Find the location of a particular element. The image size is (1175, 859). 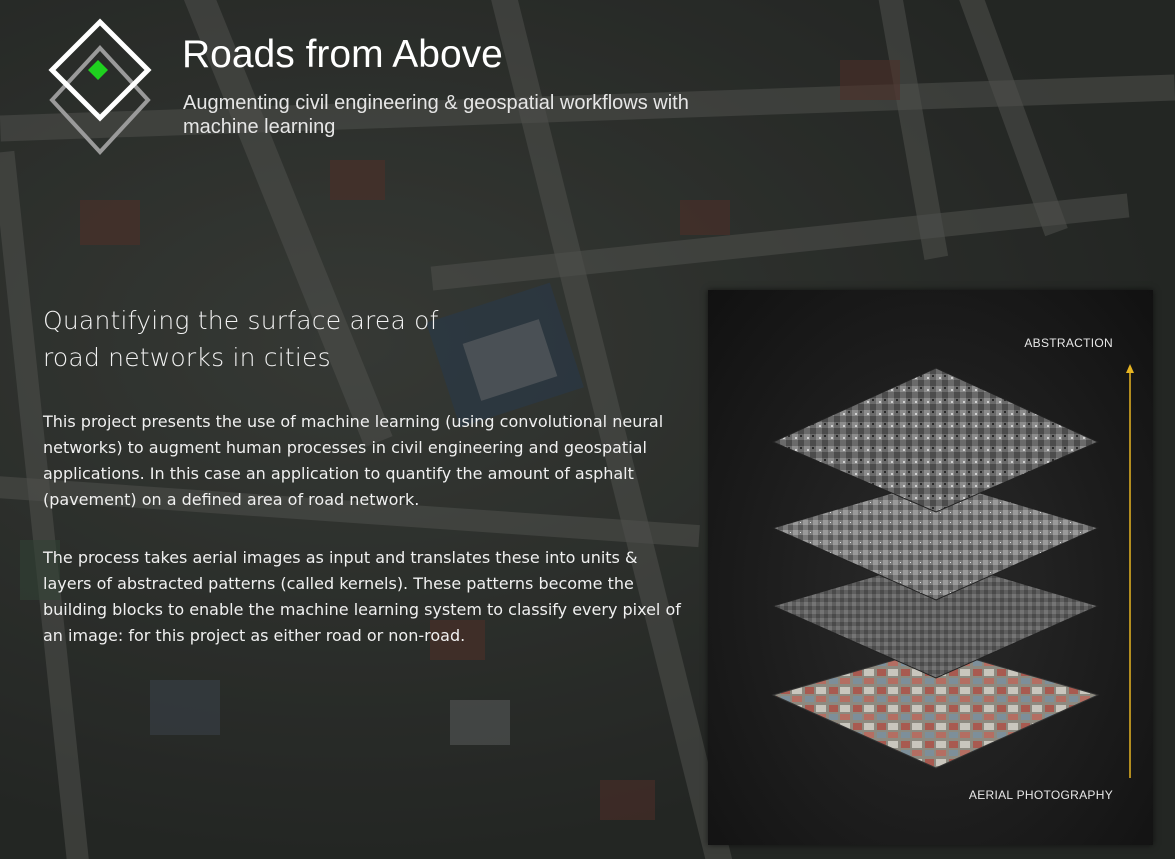

diamond-logo-icon is located at coordinates (100, 88).